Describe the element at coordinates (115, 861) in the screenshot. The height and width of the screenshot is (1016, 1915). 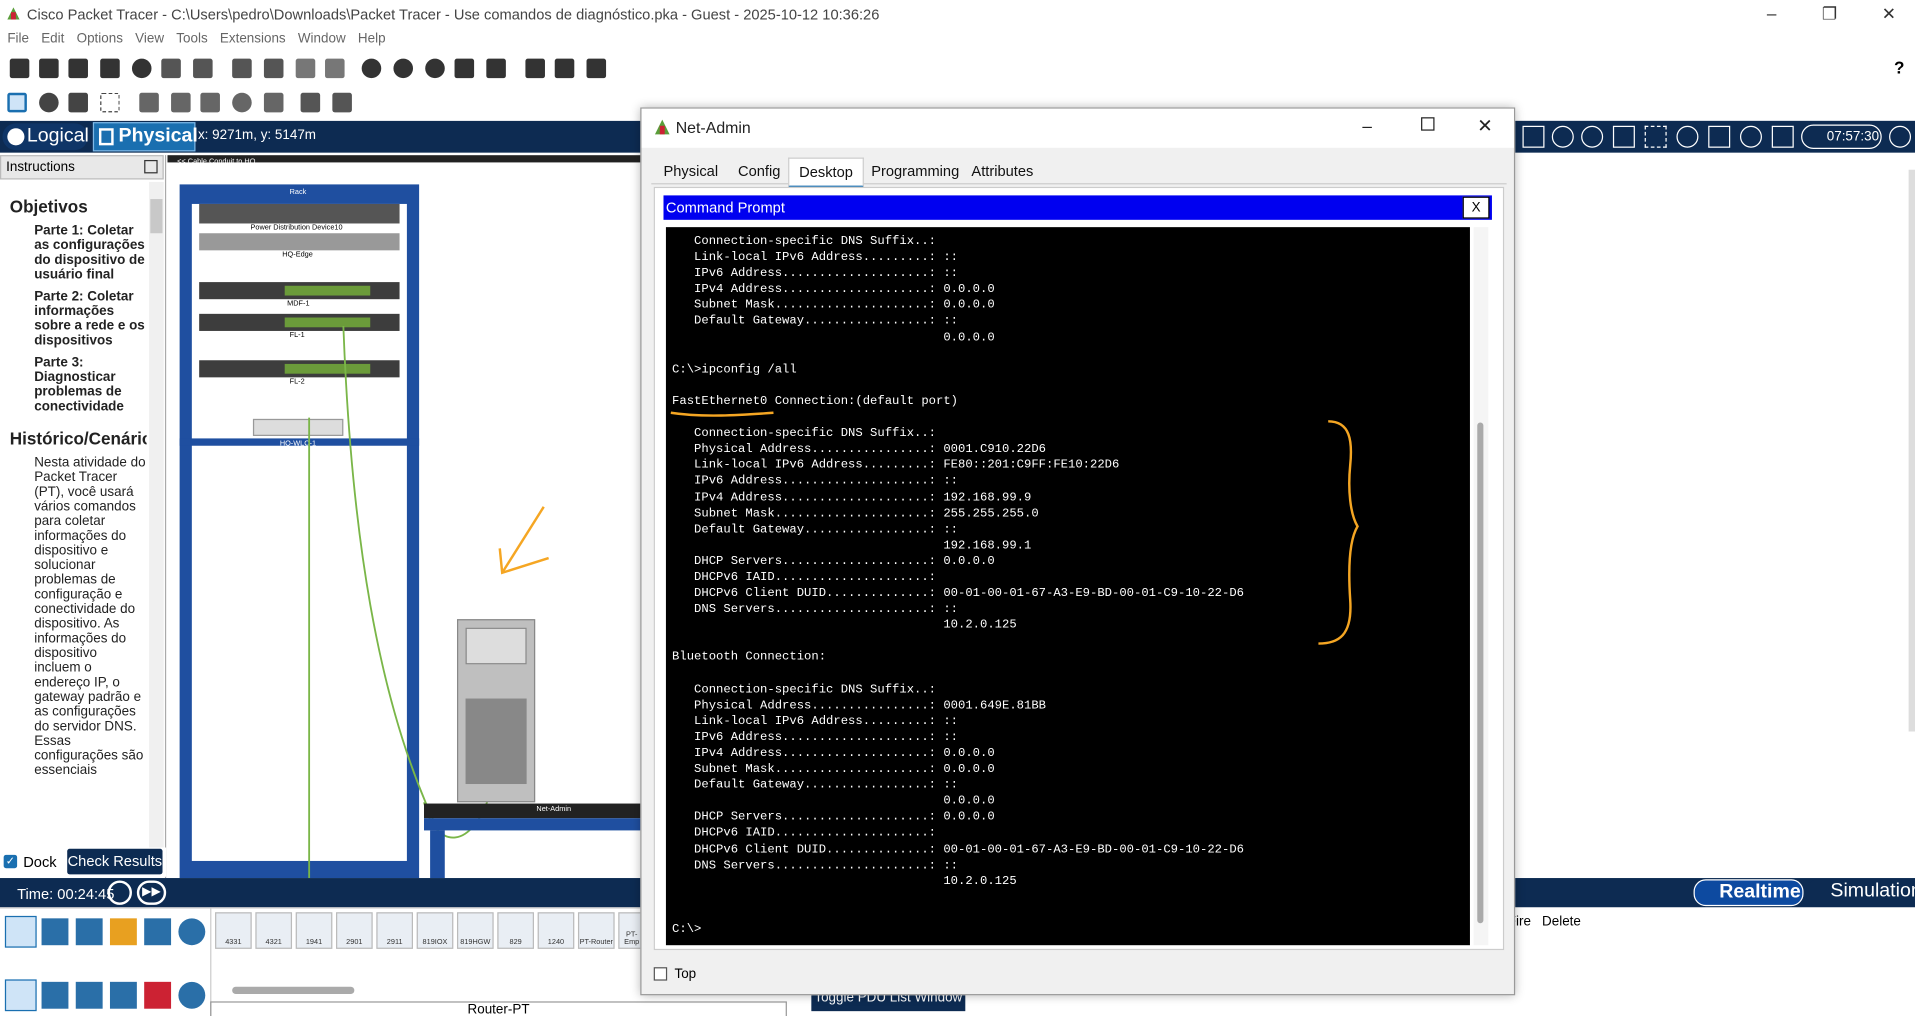
I see `check-results-button: Check Results` at that location.